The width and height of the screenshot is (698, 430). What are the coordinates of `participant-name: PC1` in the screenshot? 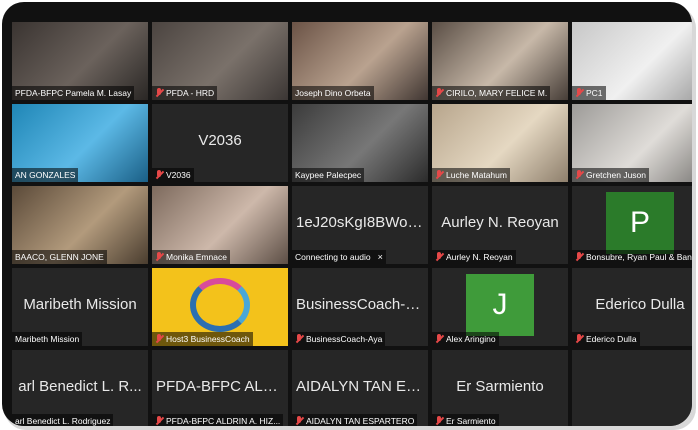 It's located at (594, 93).